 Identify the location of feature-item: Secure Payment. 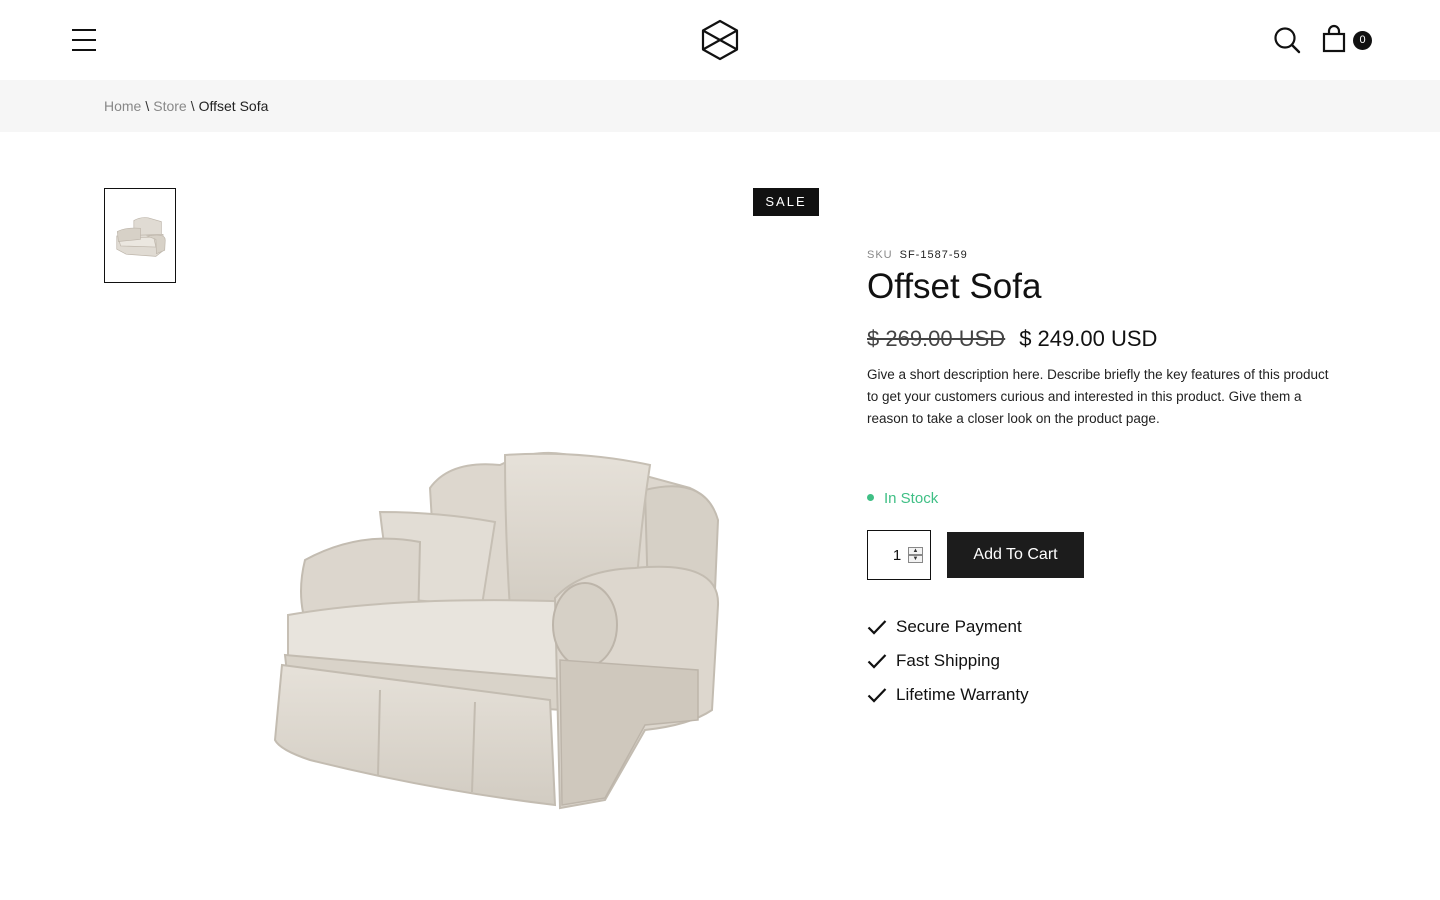
(948, 627).